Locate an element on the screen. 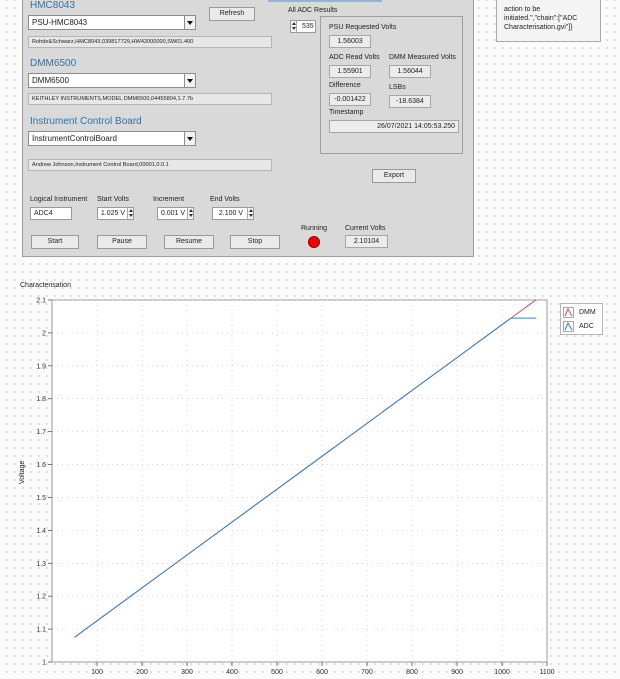 This screenshot has width=620, height=679. x-tick-label: 1100 is located at coordinates (546, 672).